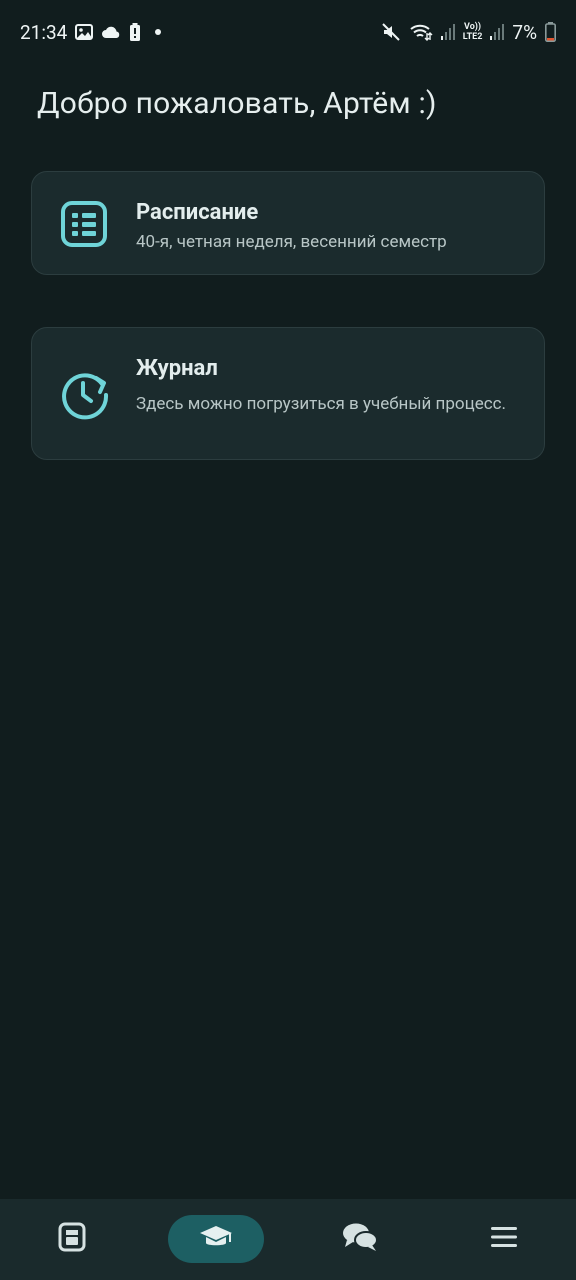 This screenshot has height=1280, width=576. What do you see at coordinates (237, 103) in the screenshot?
I see `greeting-title: Добро пожаловать, Артём :)` at bounding box center [237, 103].